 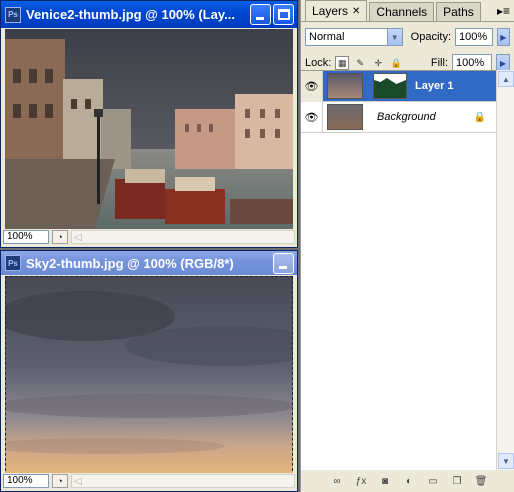 I want to click on opacity-label: Opacity:, so click(x=431, y=37).